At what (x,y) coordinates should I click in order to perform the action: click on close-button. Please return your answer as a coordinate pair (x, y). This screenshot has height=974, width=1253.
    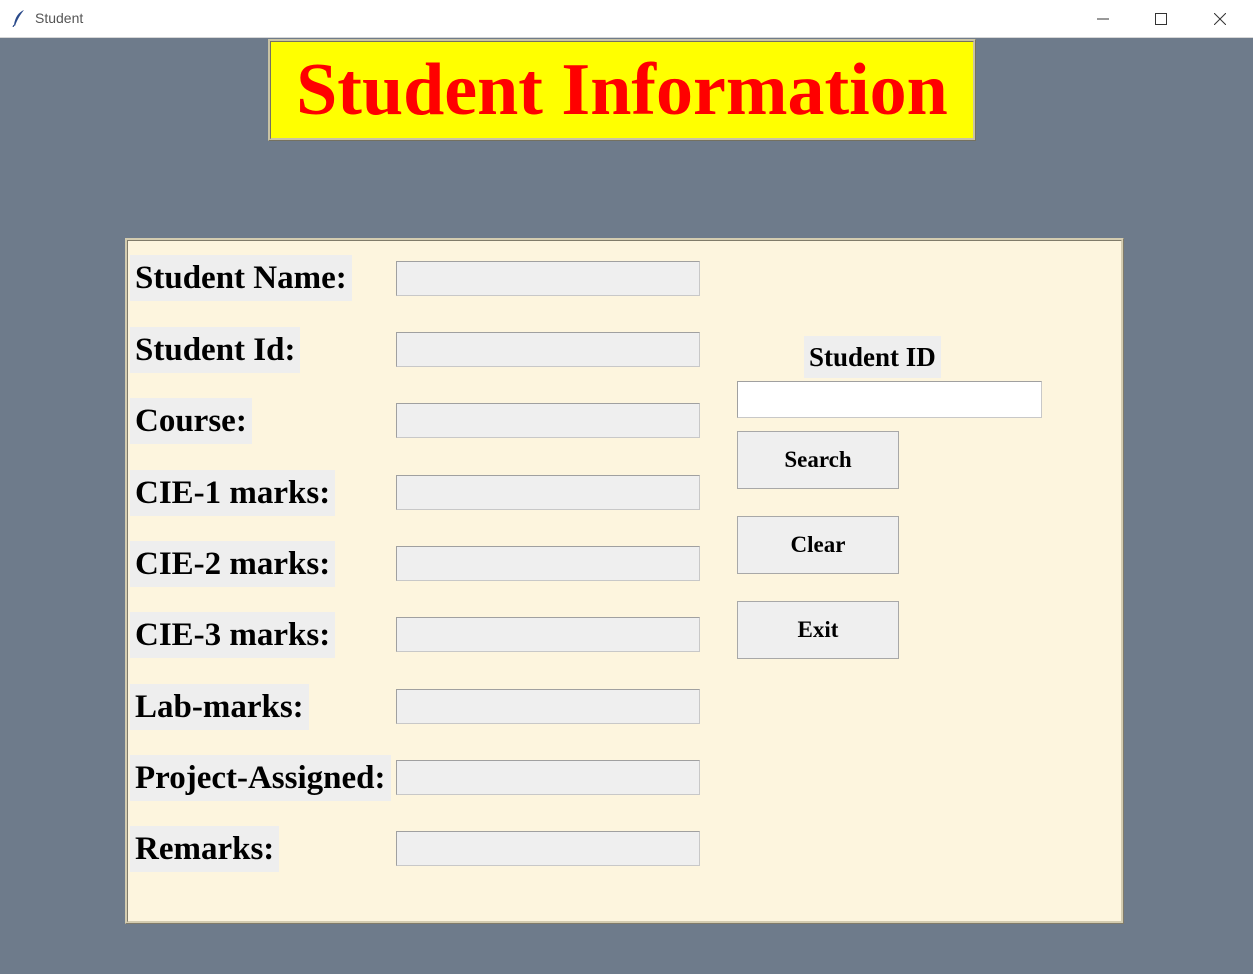
    Looking at the image, I should click on (1220, 18).